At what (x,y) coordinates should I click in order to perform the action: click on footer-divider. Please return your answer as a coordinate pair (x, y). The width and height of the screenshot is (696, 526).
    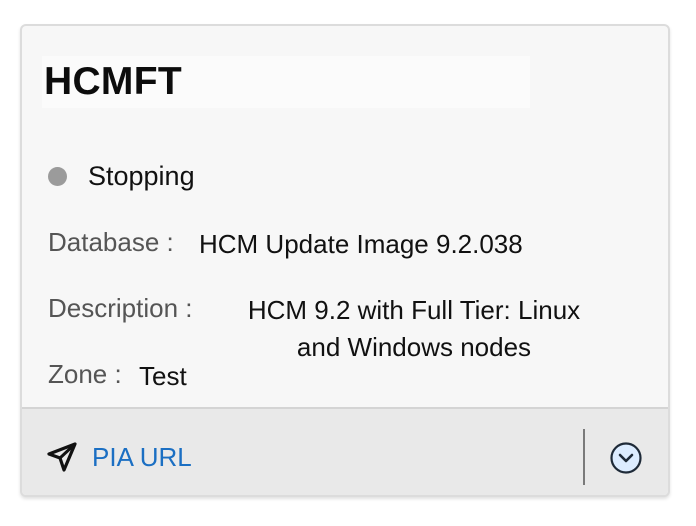
    Looking at the image, I should click on (584, 457).